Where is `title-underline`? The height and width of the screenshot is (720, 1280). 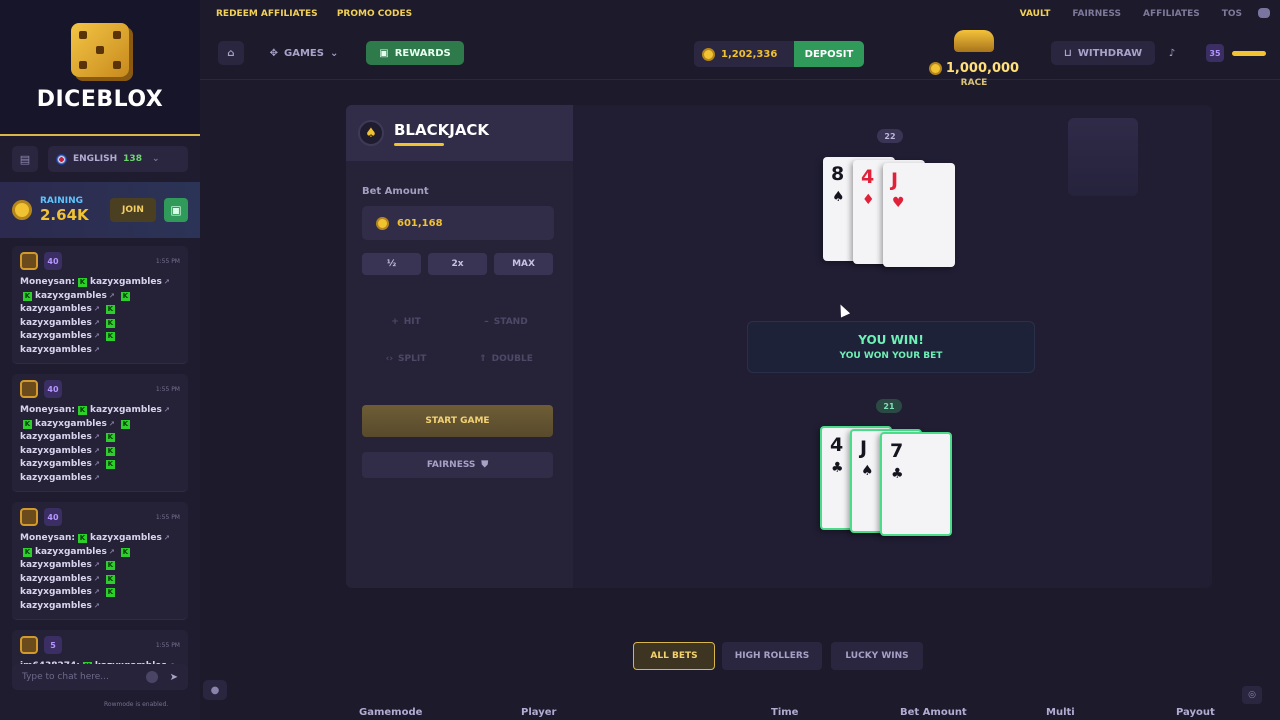 title-underline is located at coordinates (419, 144).